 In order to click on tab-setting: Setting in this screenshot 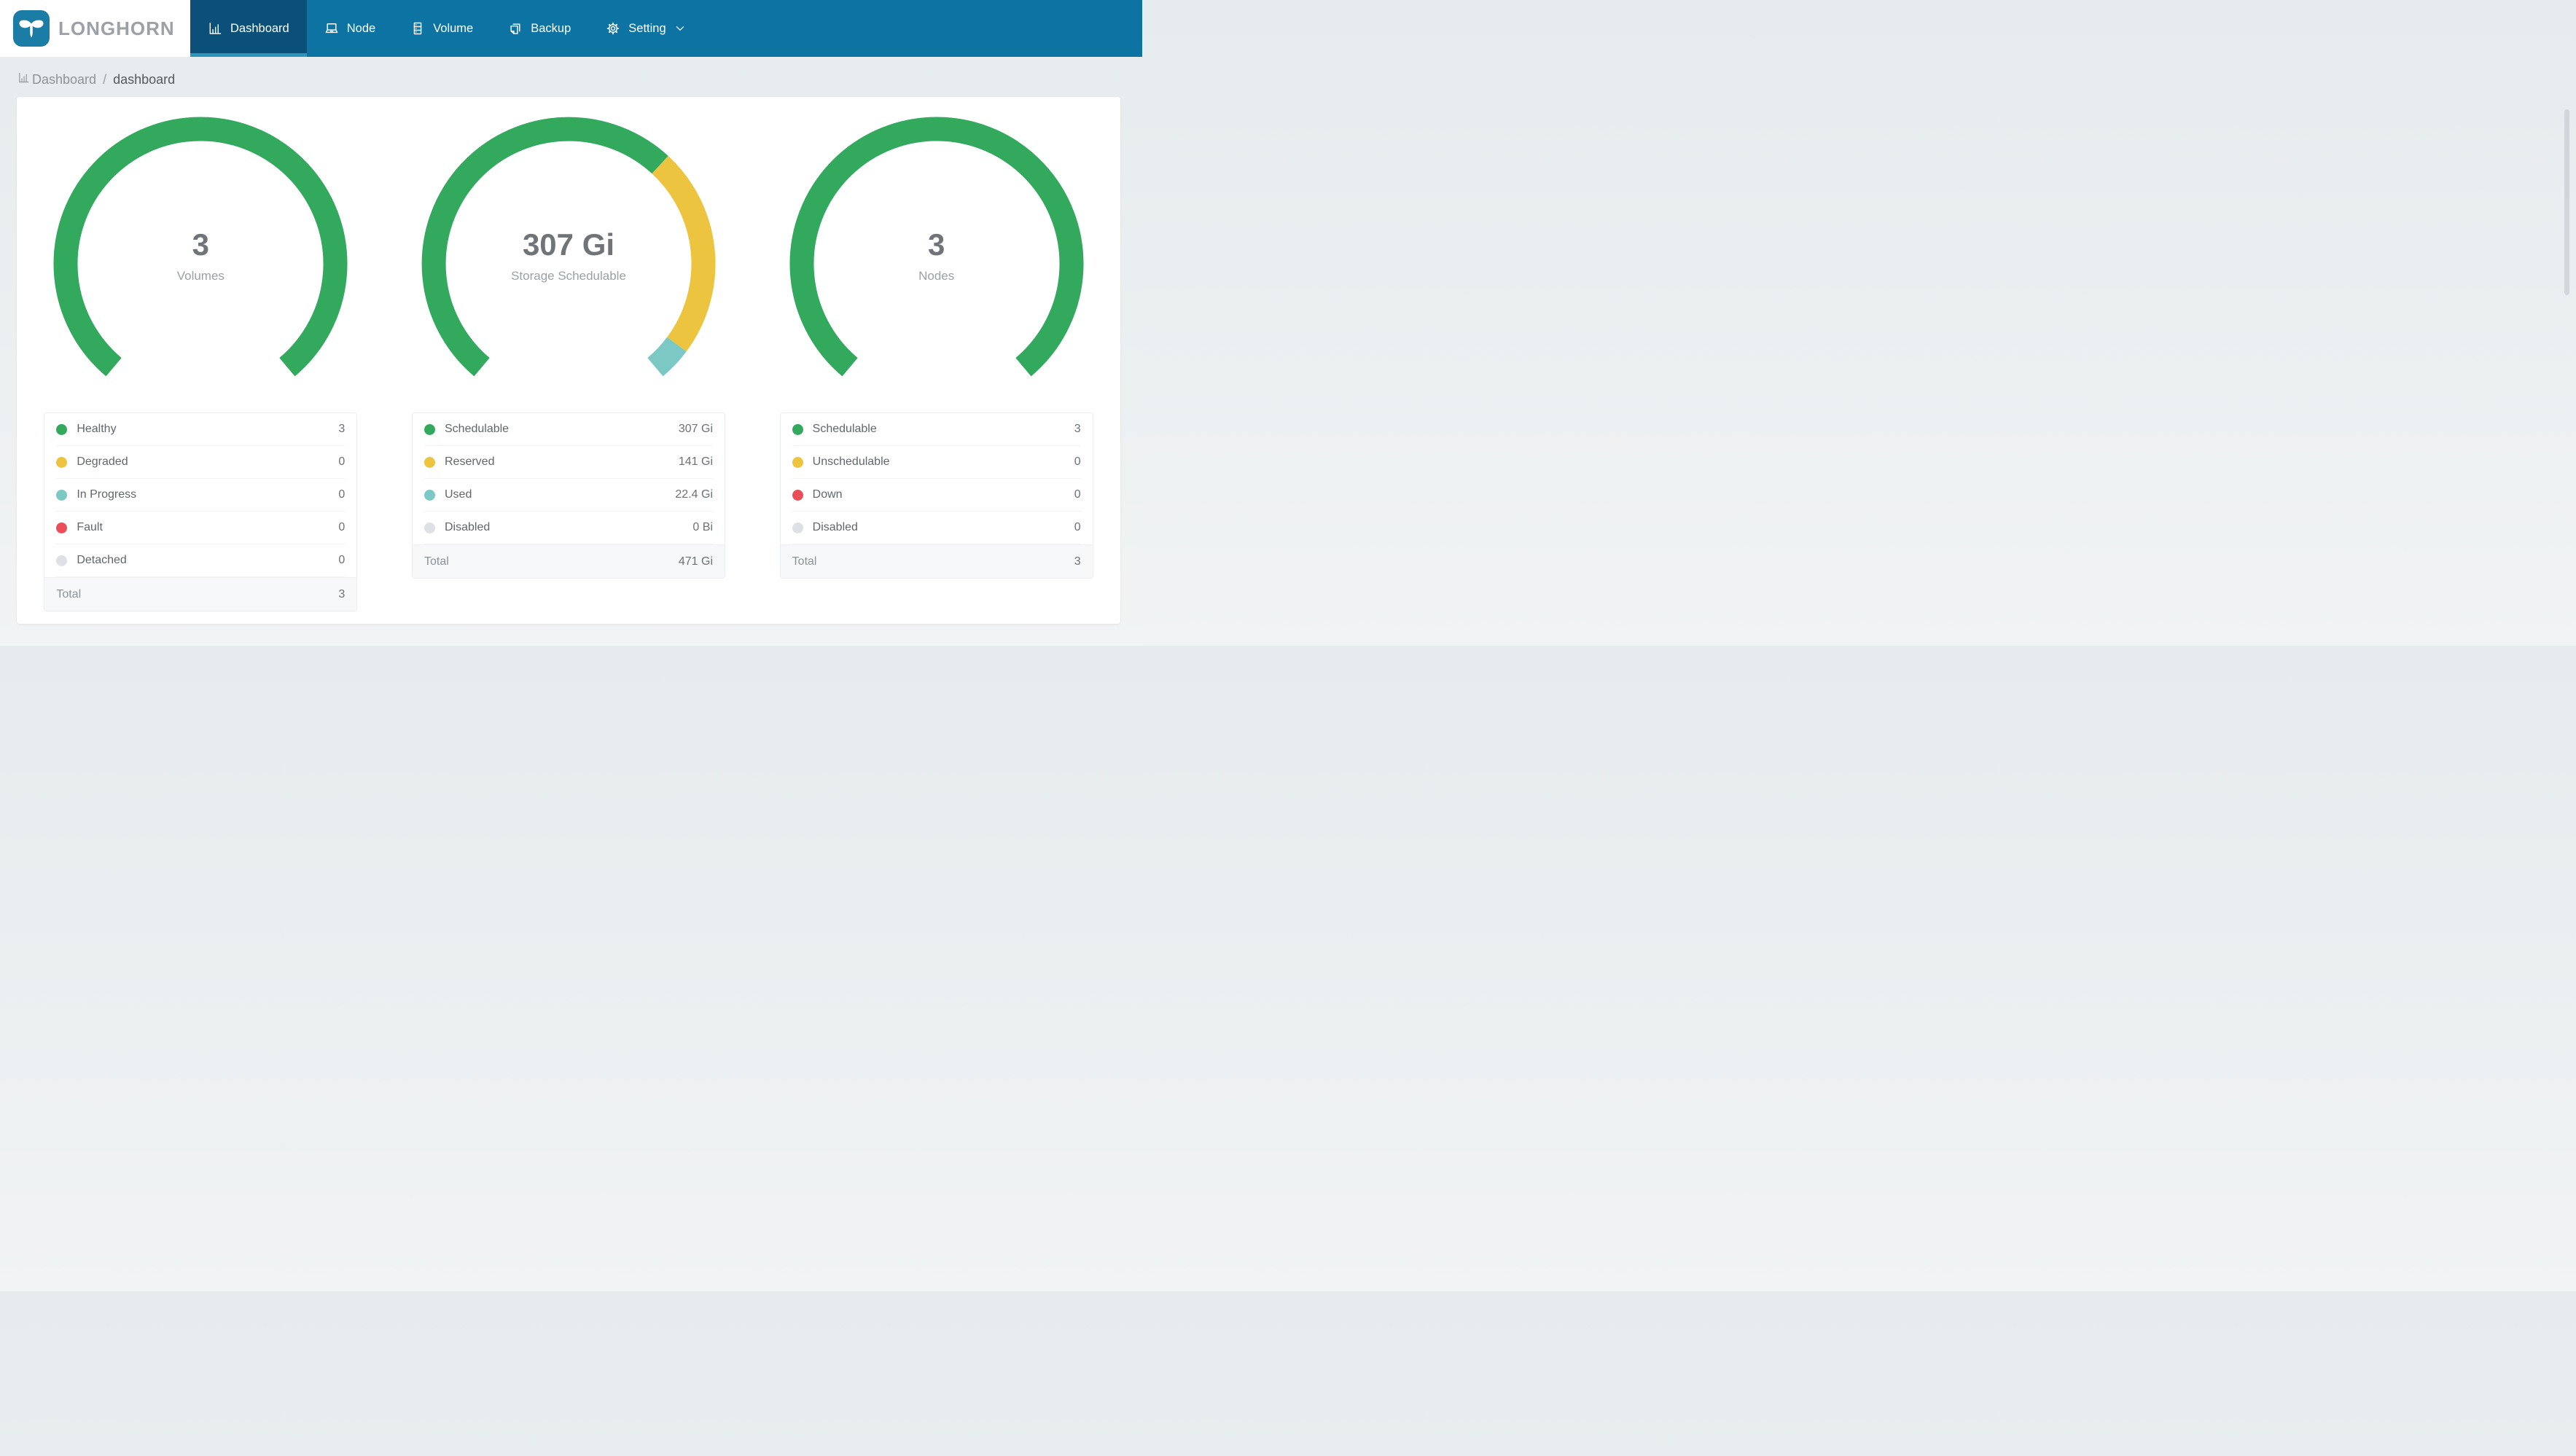, I will do `click(646, 29)`.